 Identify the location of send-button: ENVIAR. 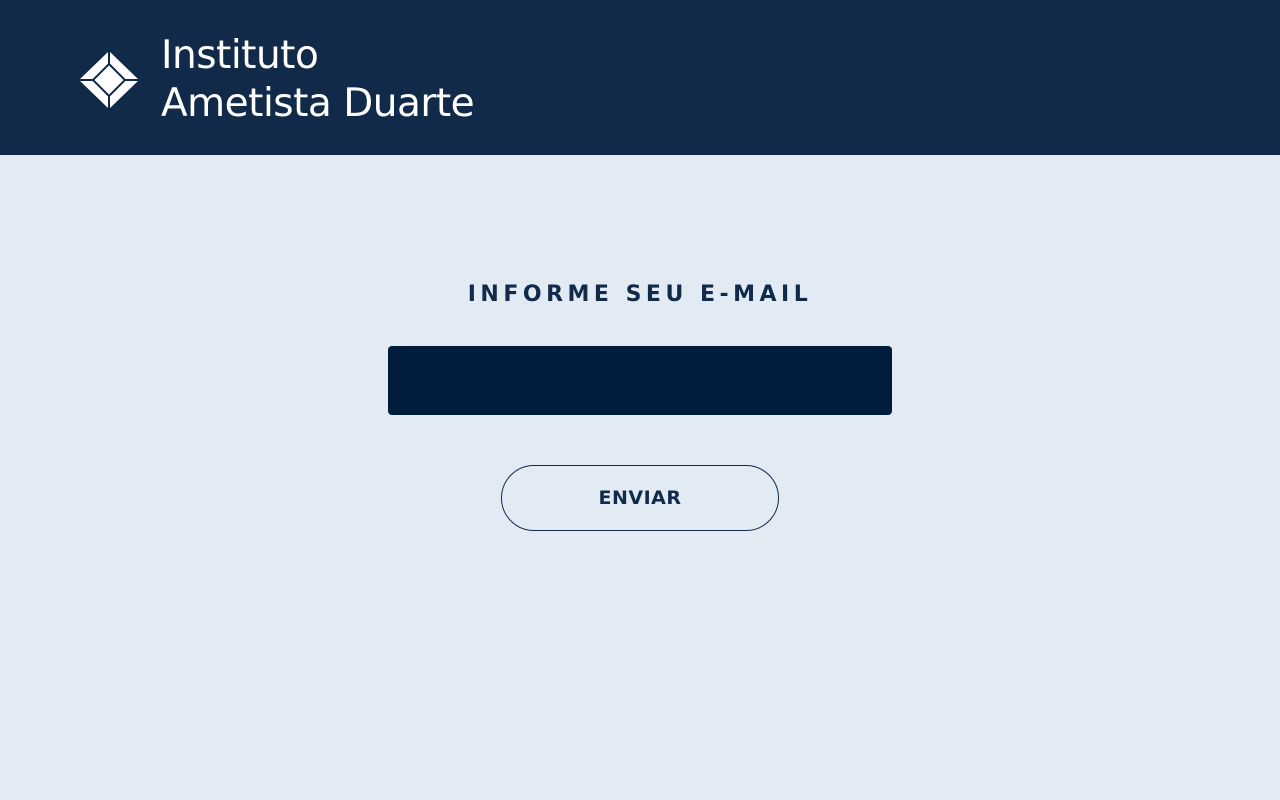
(640, 498).